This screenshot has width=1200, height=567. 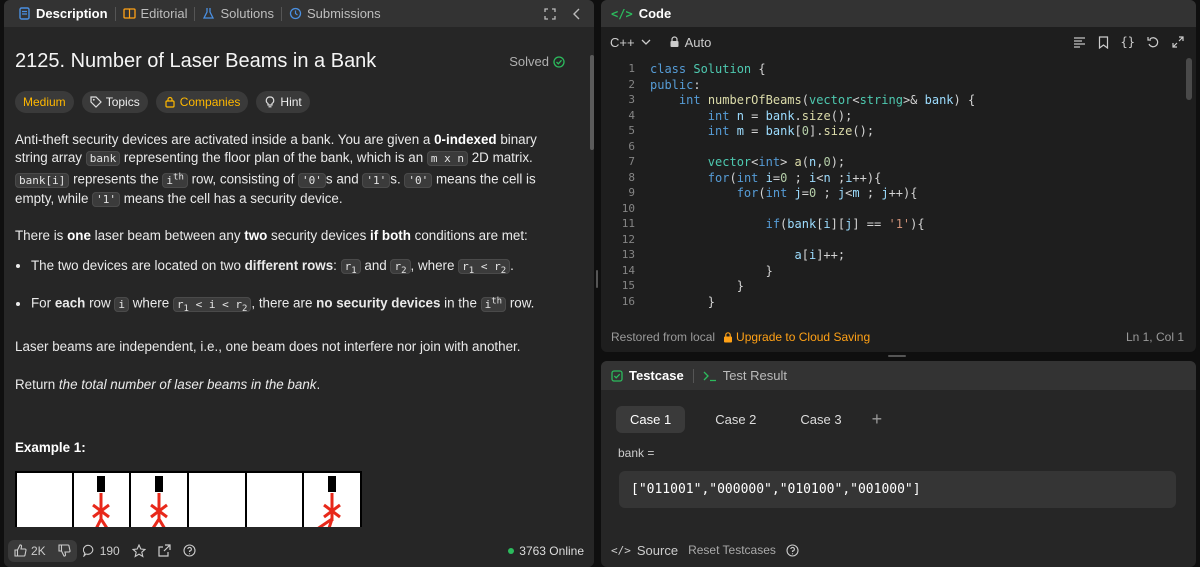 I want to click on comments-button: 190, so click(x=101, y=551).